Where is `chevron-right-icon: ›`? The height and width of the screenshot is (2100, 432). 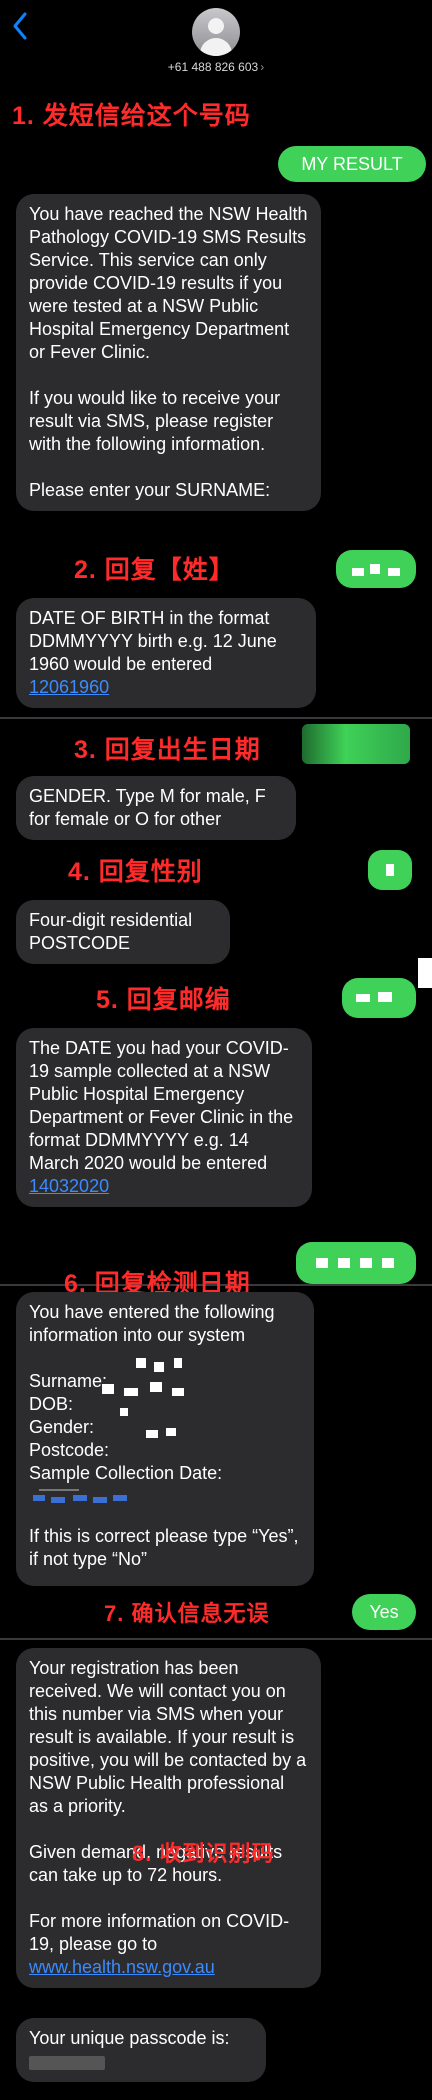
chevron-right-icon: › is located at coordinates (262, 67).